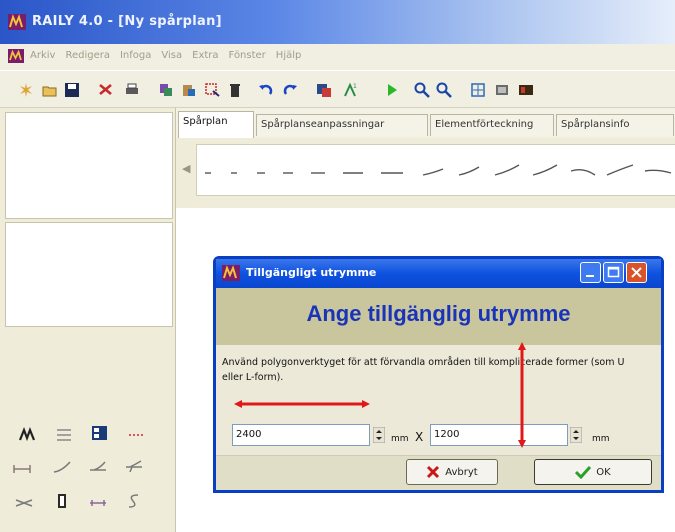 This screenshot has height=532, width=675. What do you see at coordinates (342, 125) in the screenshot?
I see `tab-sparplanseanpassningar: Spårplanseanpassningar` at bounding box center [342, 125].